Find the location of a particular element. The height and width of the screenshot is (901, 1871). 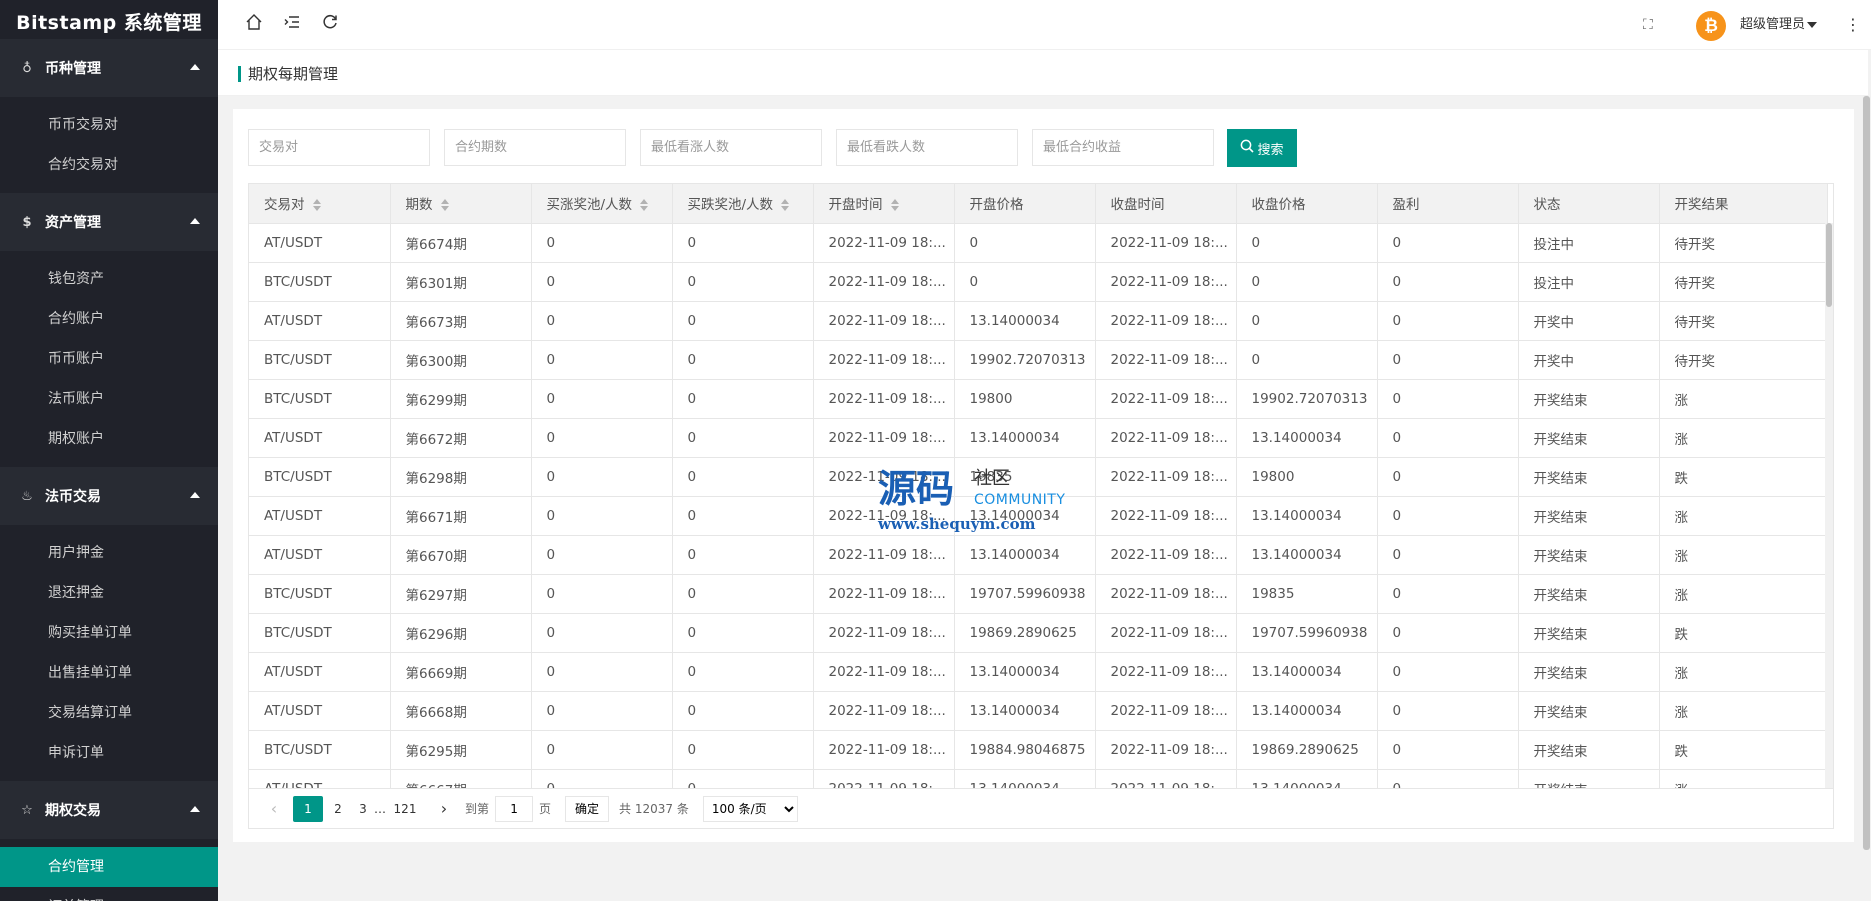

sidebar-item: 合约管理 is located at coordinates (109, 867).